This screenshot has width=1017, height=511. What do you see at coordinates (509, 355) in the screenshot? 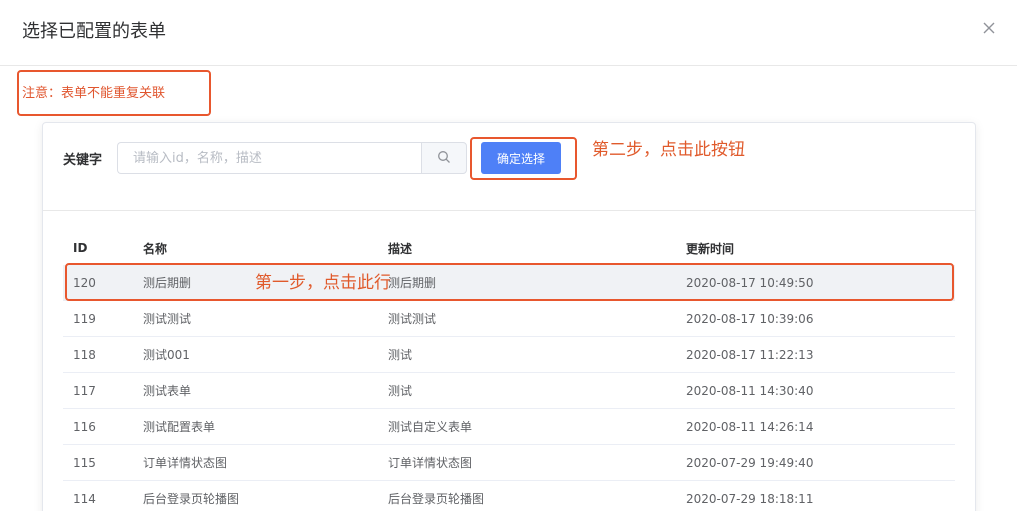
I see `table-row: 118 测试001 测试 2020-08-17 11:22:13` at bounding box center [509, 355].